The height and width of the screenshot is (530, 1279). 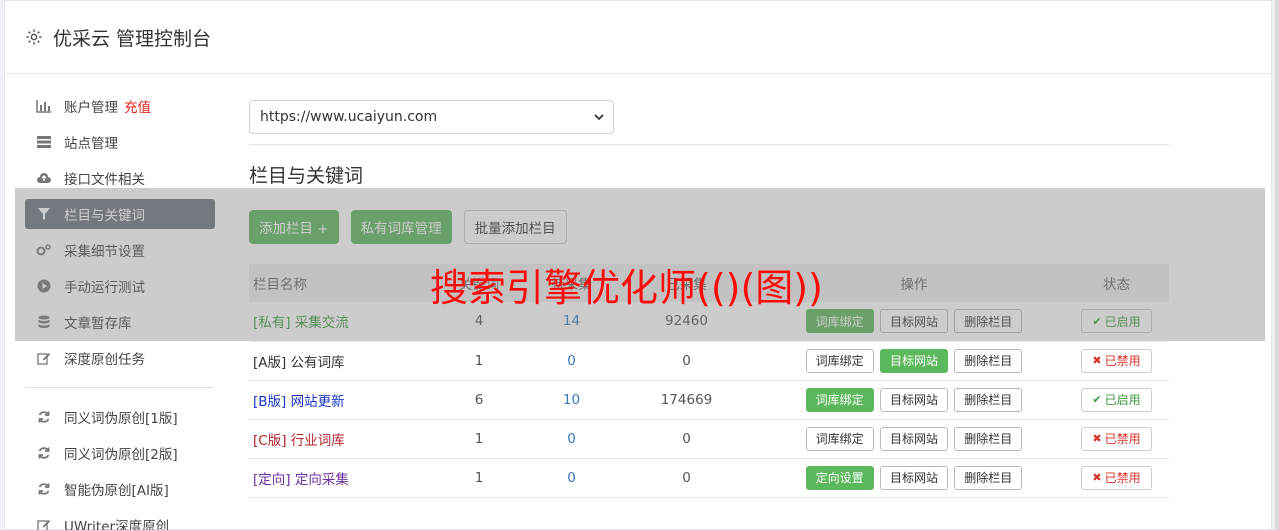 I want to click on sidebar-item-label: UWriter深度原创, so click(x=117, y=524).